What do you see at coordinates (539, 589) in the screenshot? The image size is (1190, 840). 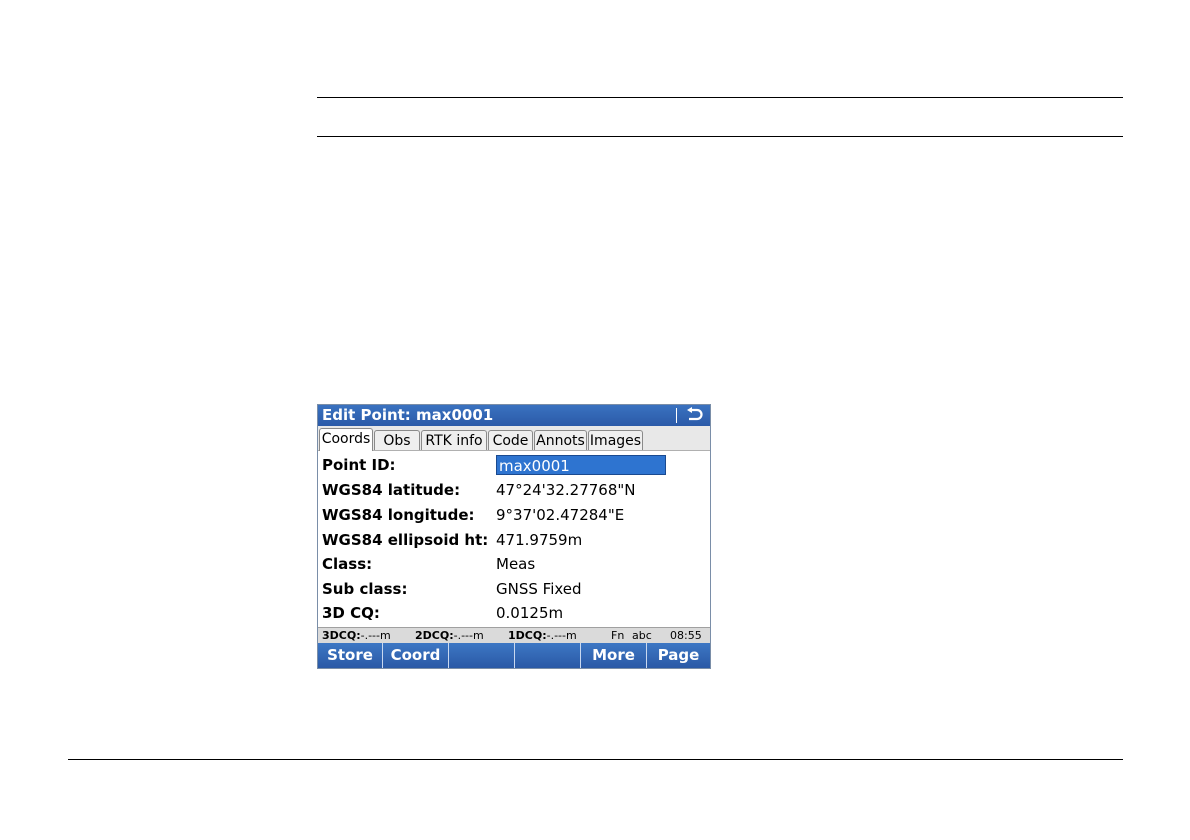 I see `sub-class-value: GNSS Fixed` at bounding box center [539, 589].